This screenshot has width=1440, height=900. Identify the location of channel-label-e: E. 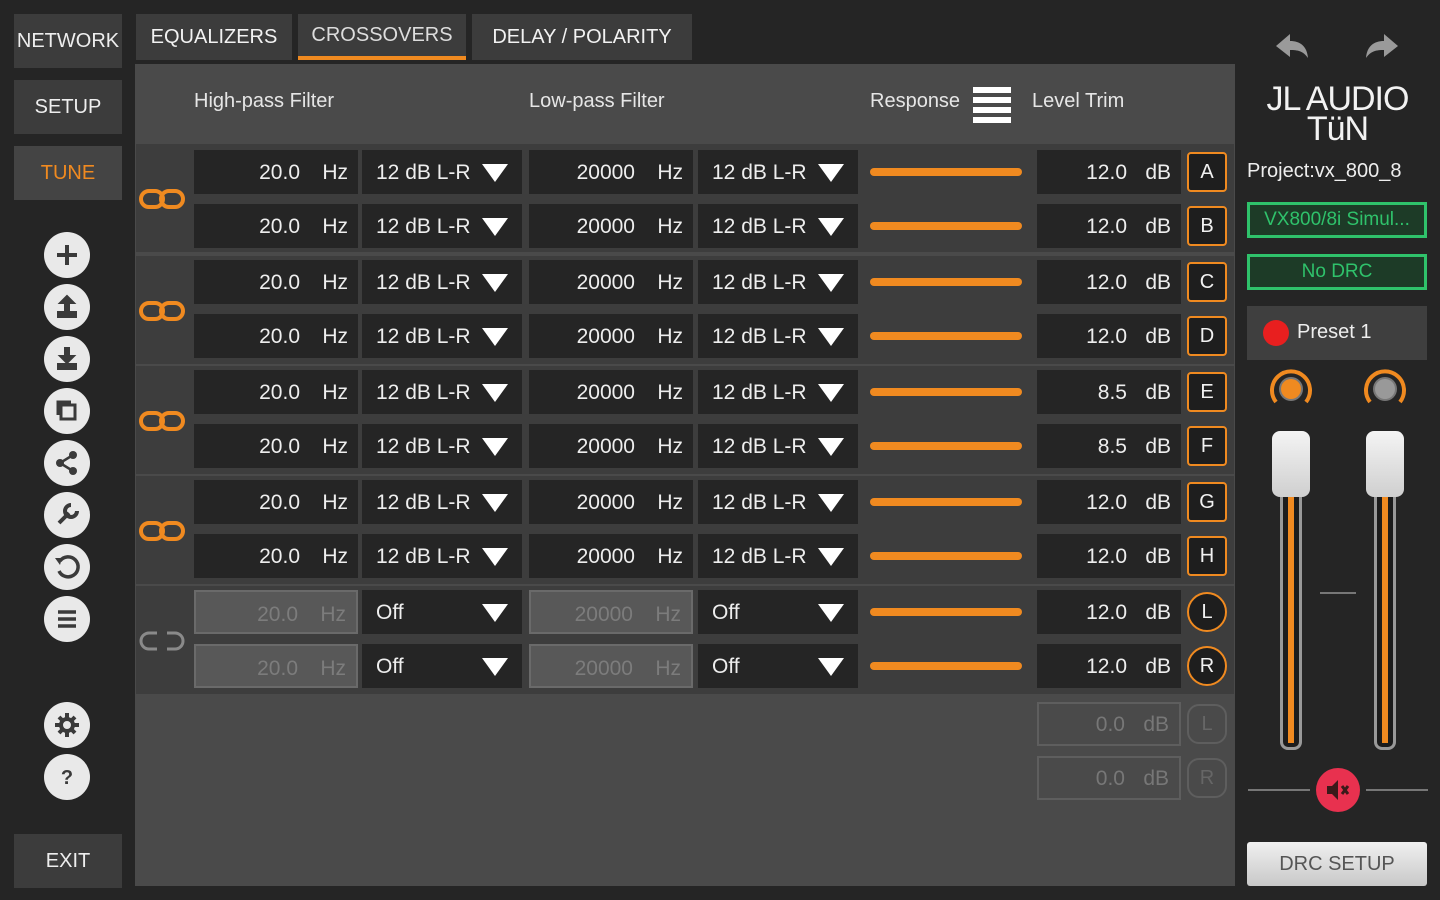
(1207, 392).